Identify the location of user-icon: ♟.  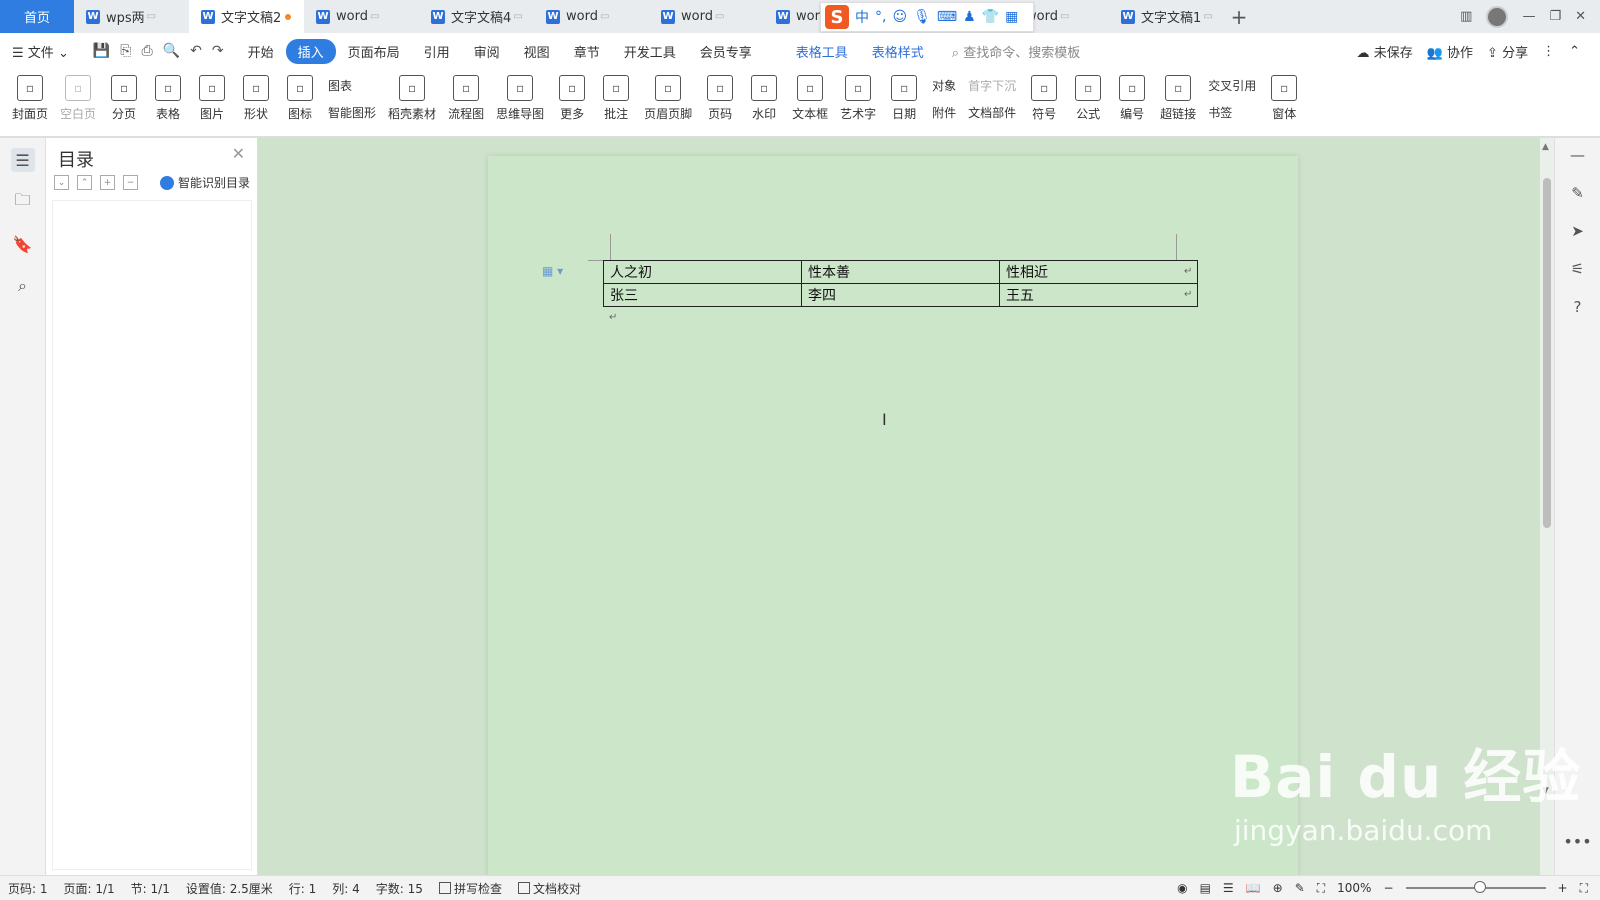
(969, 17).